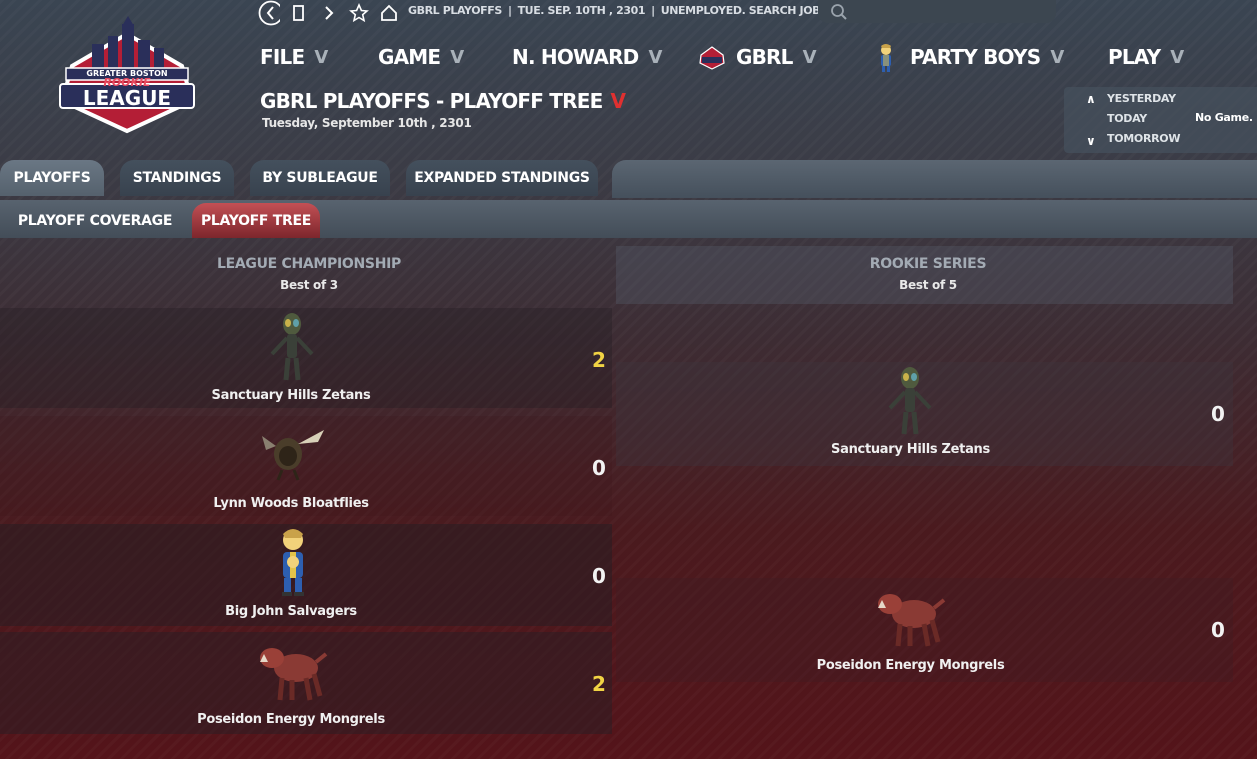  Describe the element at coordinates (52, 178) in the screenshot. I see `tab-playoffs: PLAYOFFS` at that location.